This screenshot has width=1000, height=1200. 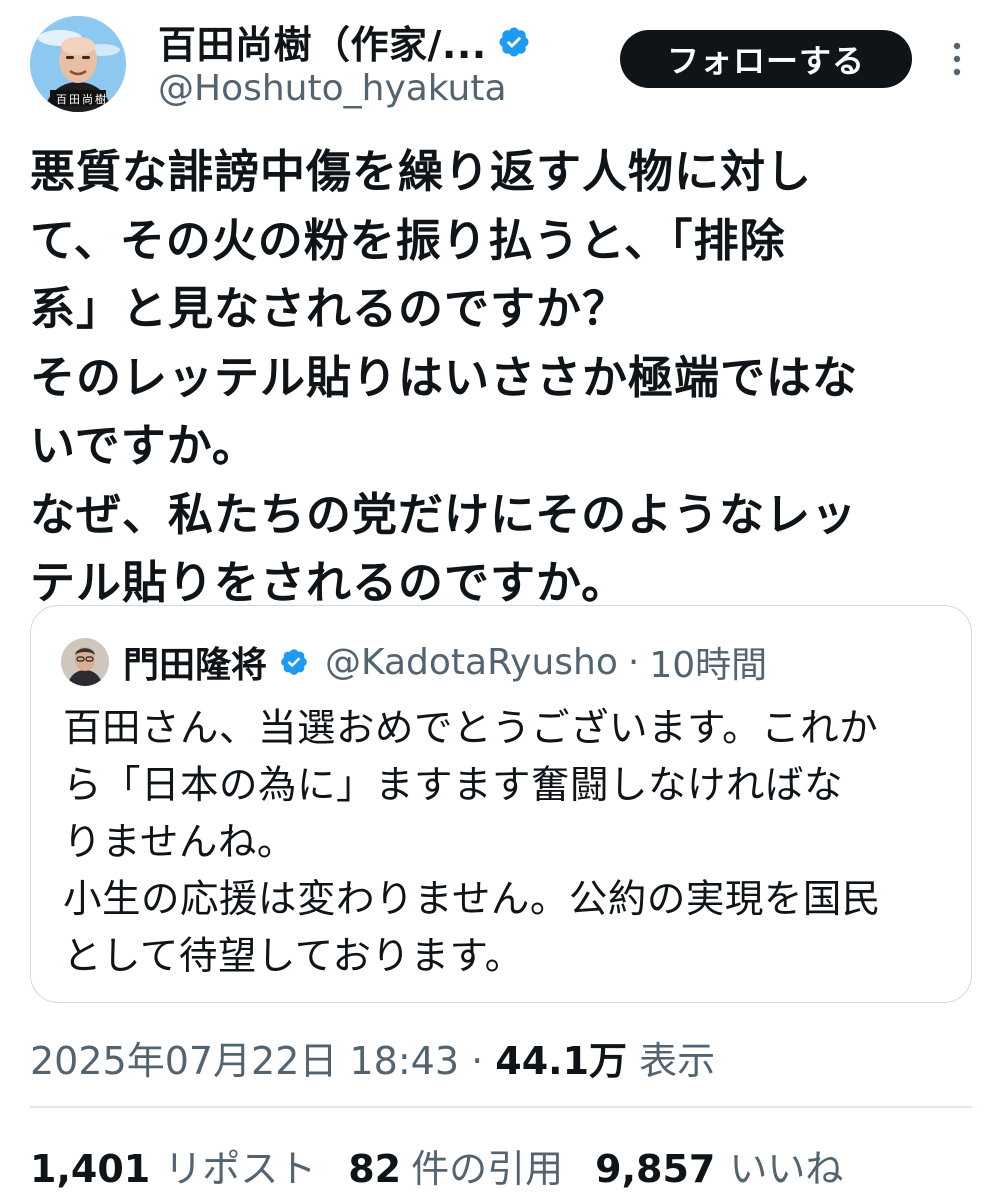 What do you see at coordinates (179, 842) in the screenshot?
I see `quoted-text-line: りませんね。` at bounding box center [179, 842].